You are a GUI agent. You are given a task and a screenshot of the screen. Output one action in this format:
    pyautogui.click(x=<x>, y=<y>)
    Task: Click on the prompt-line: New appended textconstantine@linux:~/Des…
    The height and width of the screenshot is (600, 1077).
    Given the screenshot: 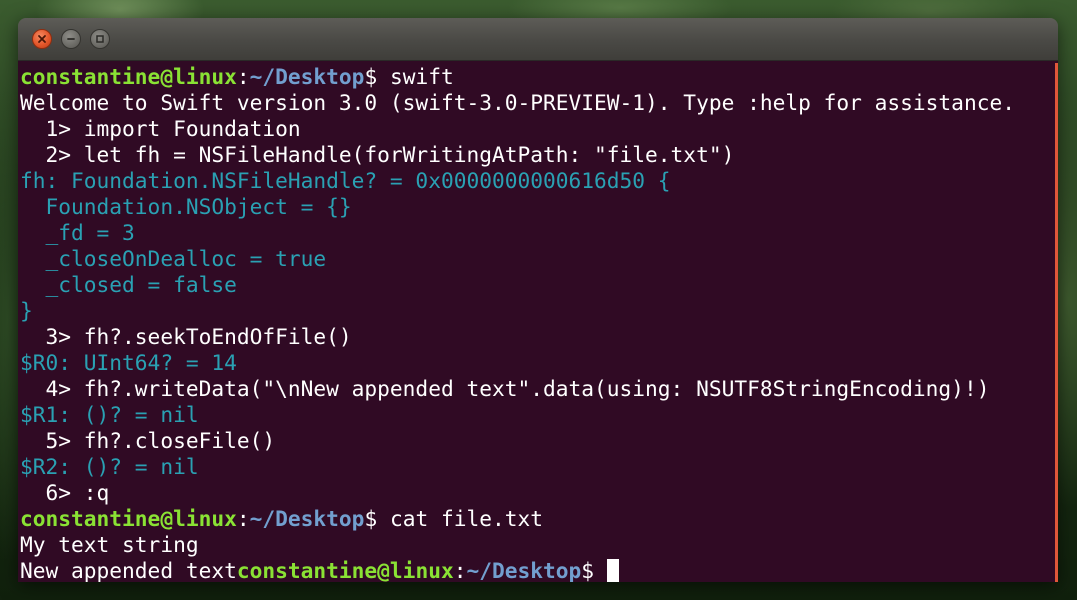 What is the action you would take?
    pyautogui.click(x=539, y=570)
    